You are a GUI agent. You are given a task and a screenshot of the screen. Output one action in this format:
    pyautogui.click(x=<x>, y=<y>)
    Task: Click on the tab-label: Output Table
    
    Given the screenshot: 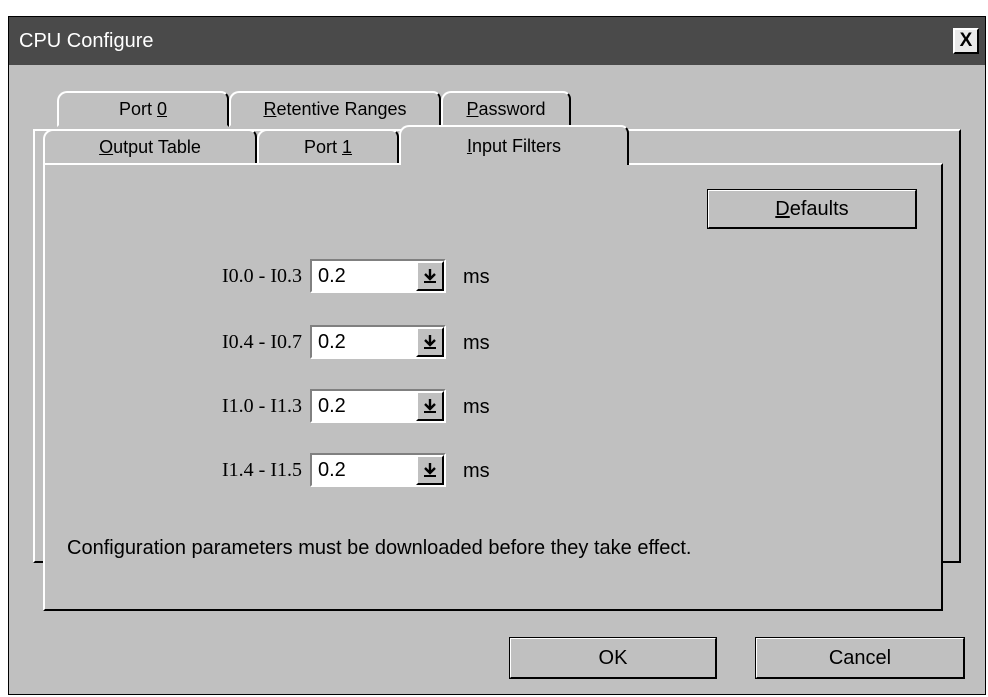 What is the action you would take?
    pyautogui.click(x=150, y=146)
    